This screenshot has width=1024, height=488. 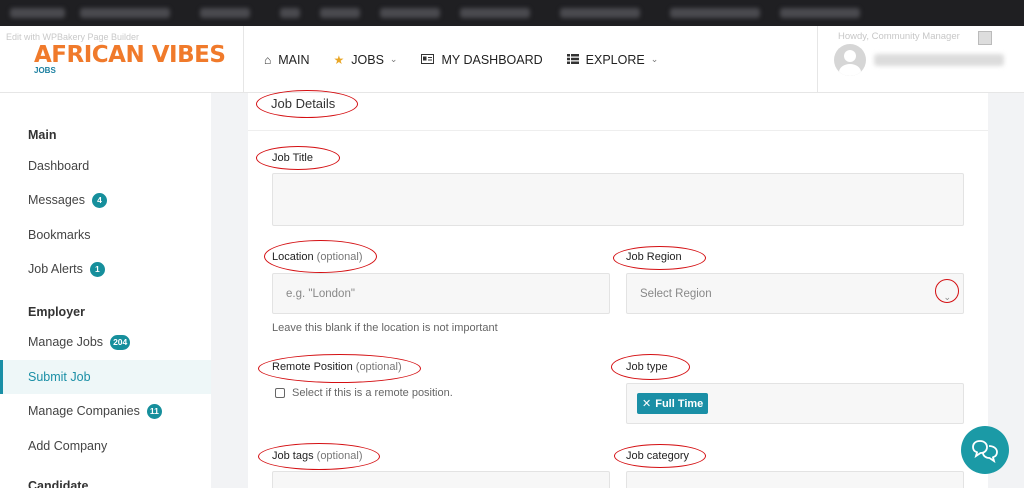 What do you see at coordinates (105, 342) in the screenshot?
I see `sidebar-item-manage-jobs: Manage Jobs 204` at bounding box center [105, 342].